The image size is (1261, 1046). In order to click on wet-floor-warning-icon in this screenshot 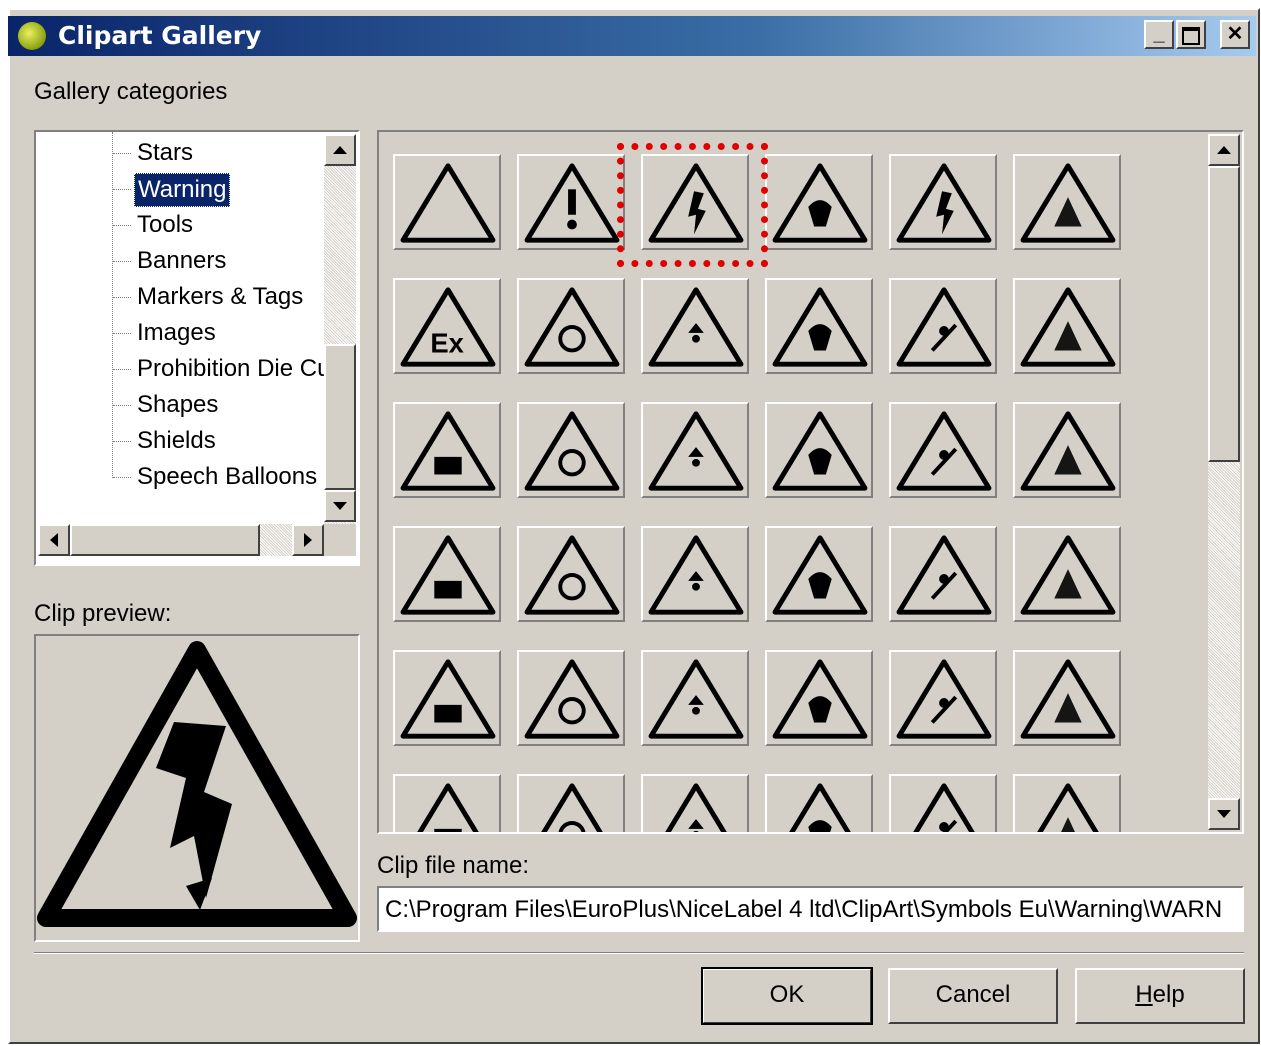, I will do `click(820, 699)`.